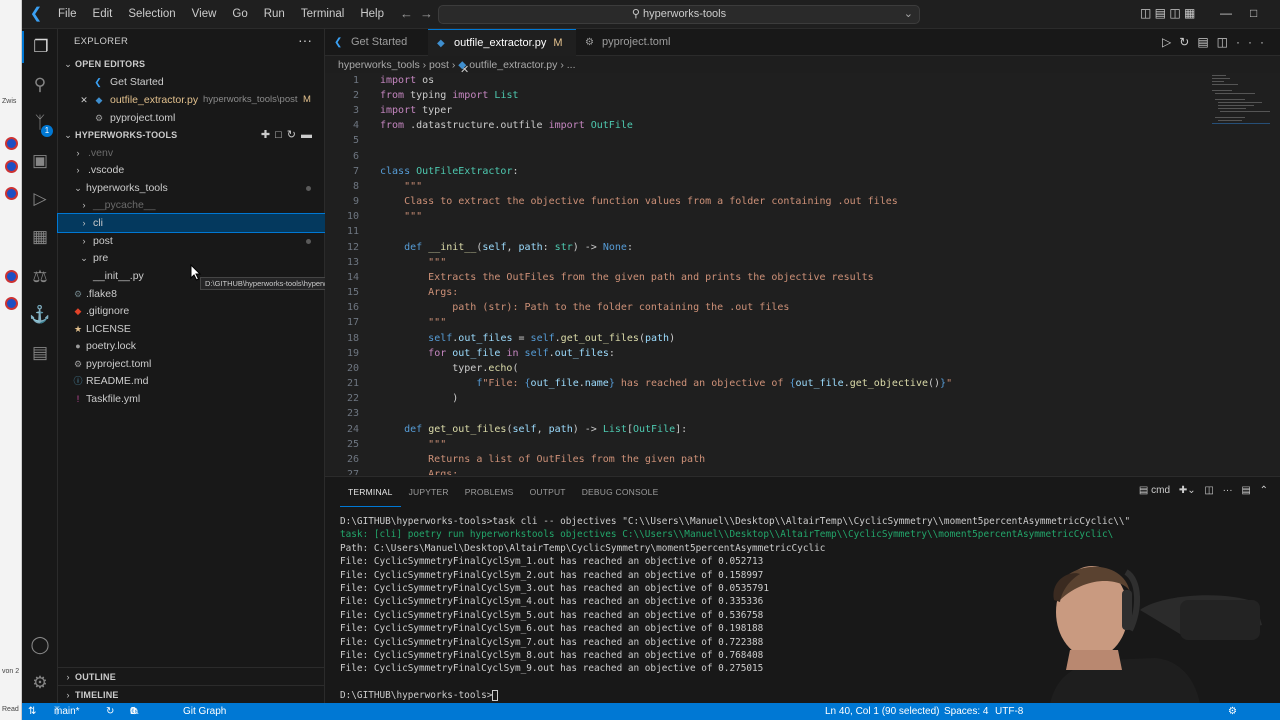 This screenshot has height=720, width=1280. What do you see at coordinates (103, 14) in the screenshot?
I see `menu-edit: Edit` at bounding box center [103, 14].